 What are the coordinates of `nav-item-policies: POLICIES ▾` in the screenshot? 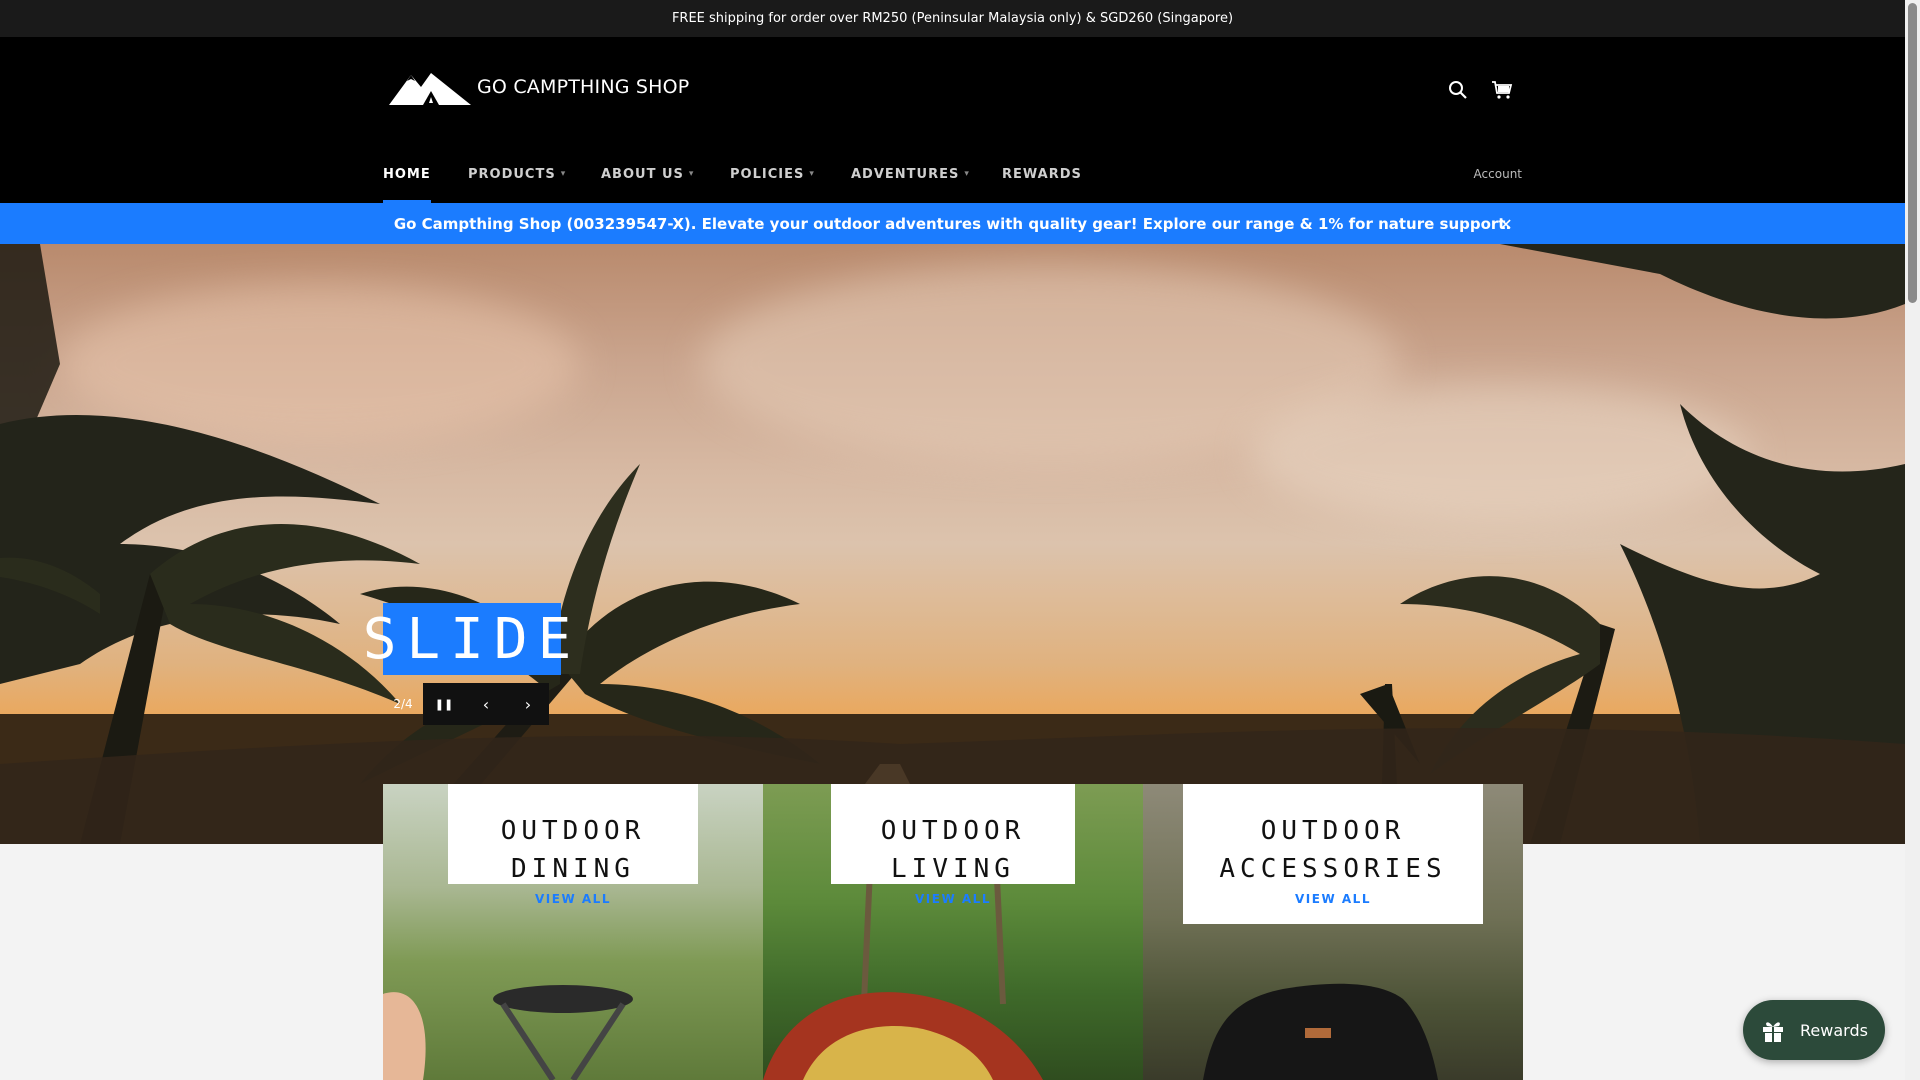 It's located at (772, 174).